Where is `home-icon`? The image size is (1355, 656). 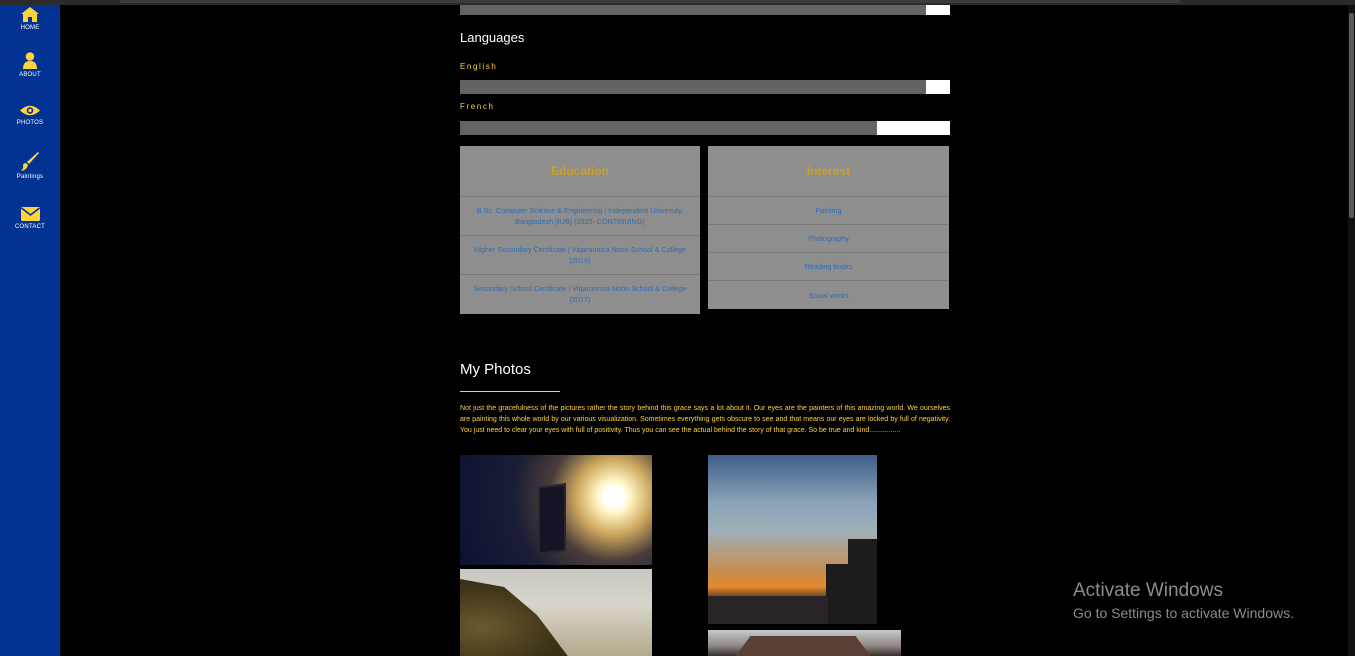
home-icon is located at coordinates (30, 14).